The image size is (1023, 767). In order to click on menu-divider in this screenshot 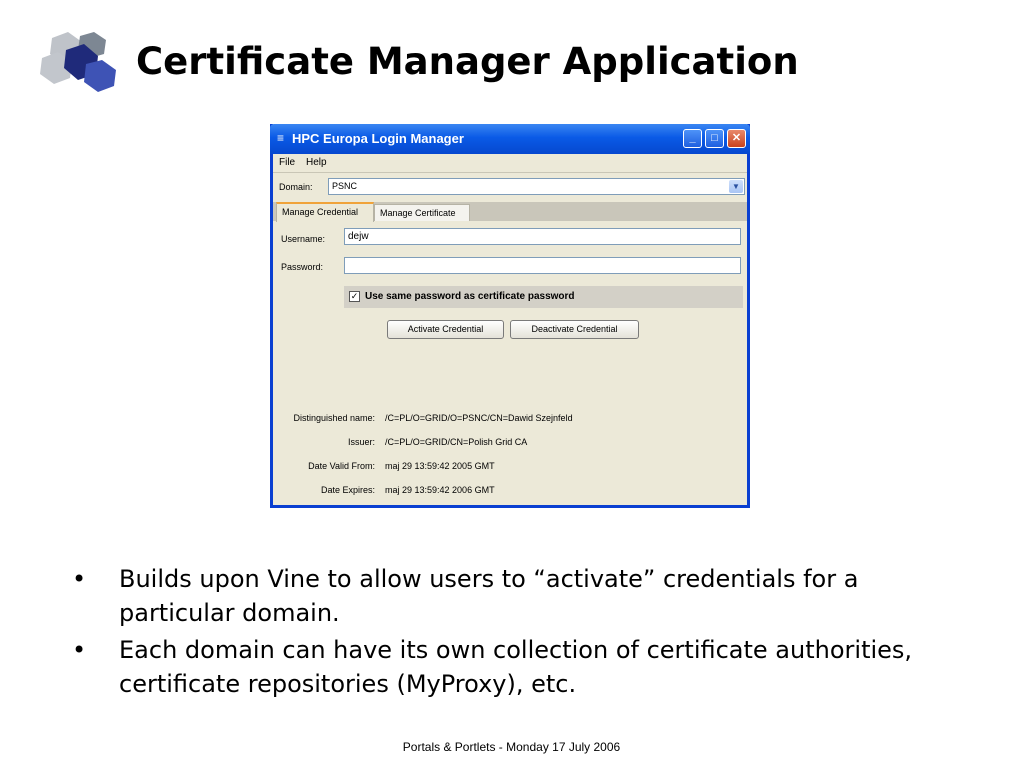, I will do `click(510, 172)`.